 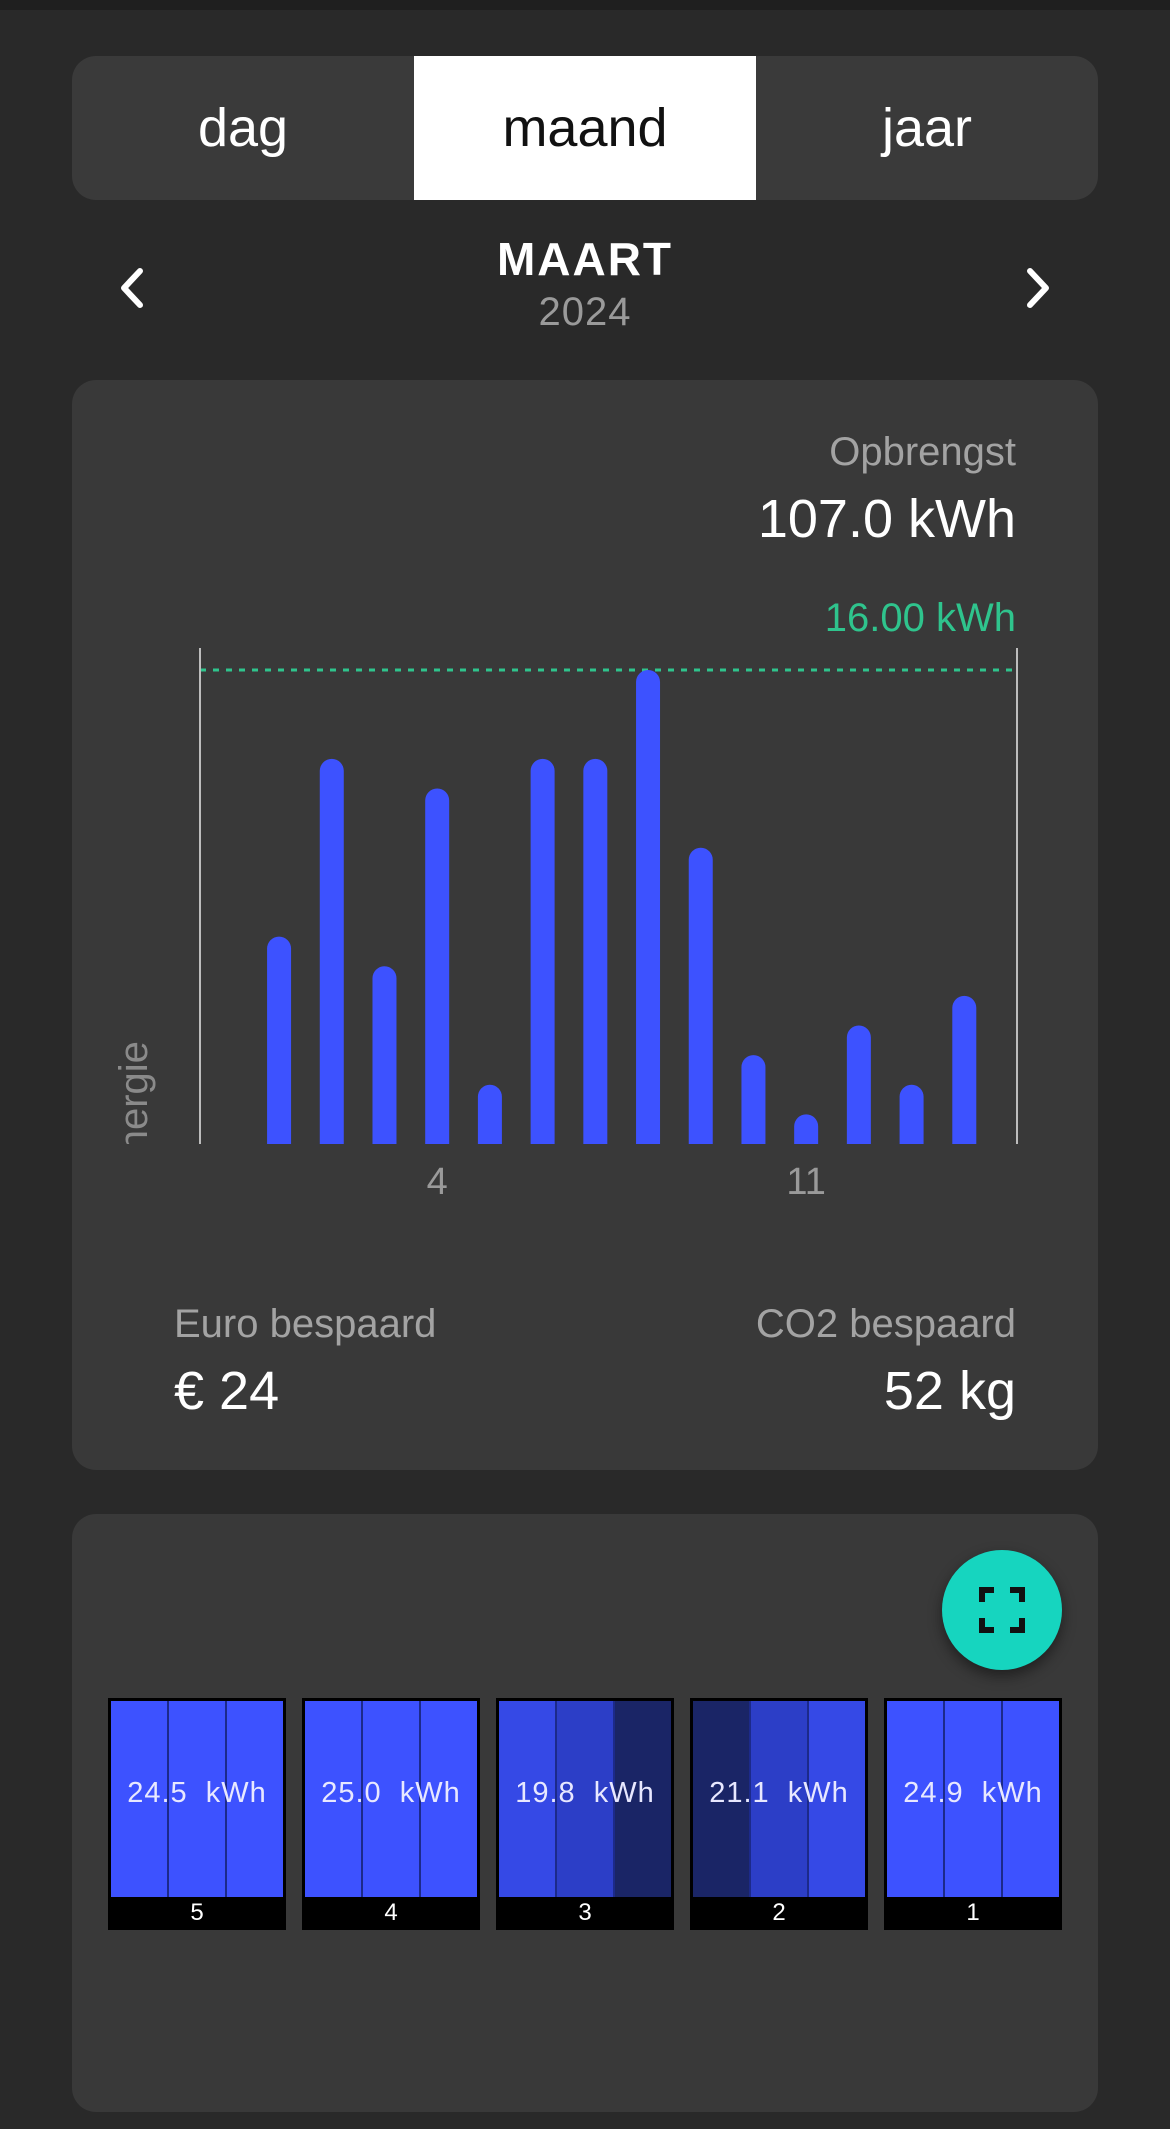 I want to click on euro-saved-value: € 24, so click(x=227, y=1391).